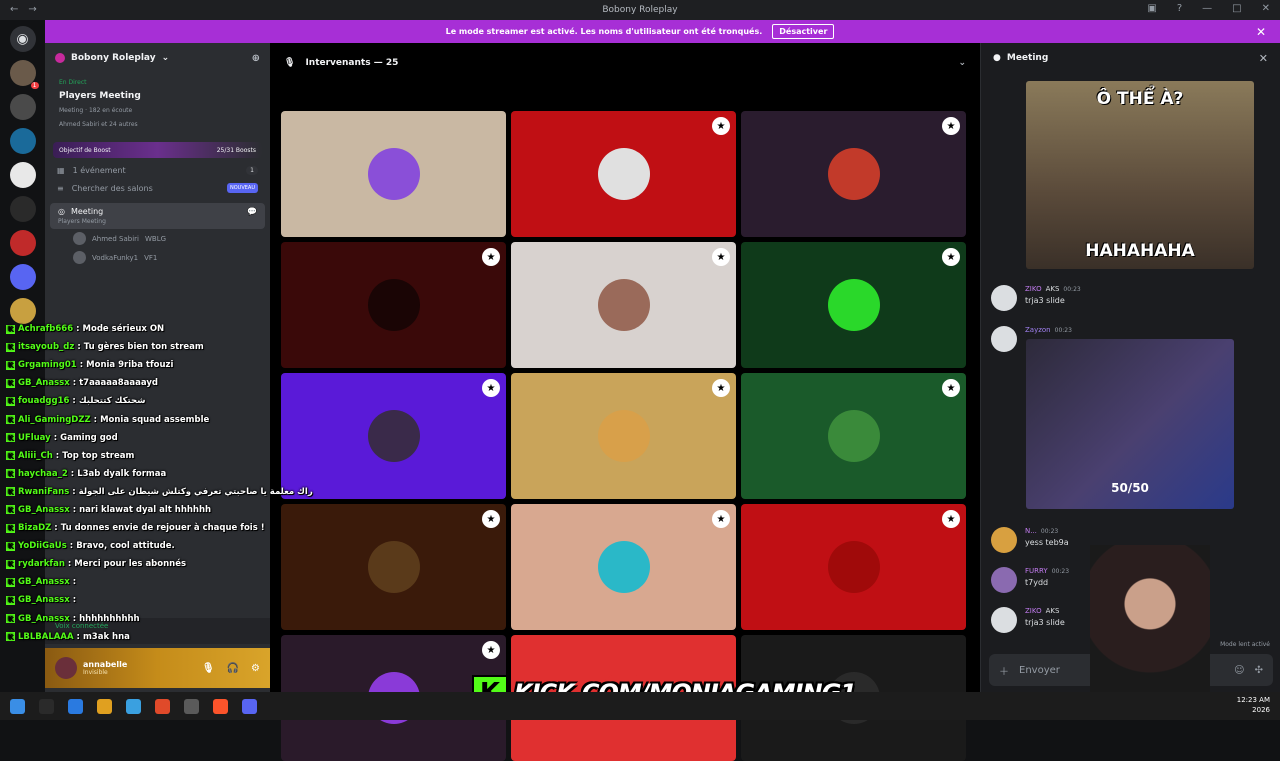 Image resolution: width=1280 pixels, height=761 pixels. I want to click on chevron-down-icon: ⌄, so click(962, 63).